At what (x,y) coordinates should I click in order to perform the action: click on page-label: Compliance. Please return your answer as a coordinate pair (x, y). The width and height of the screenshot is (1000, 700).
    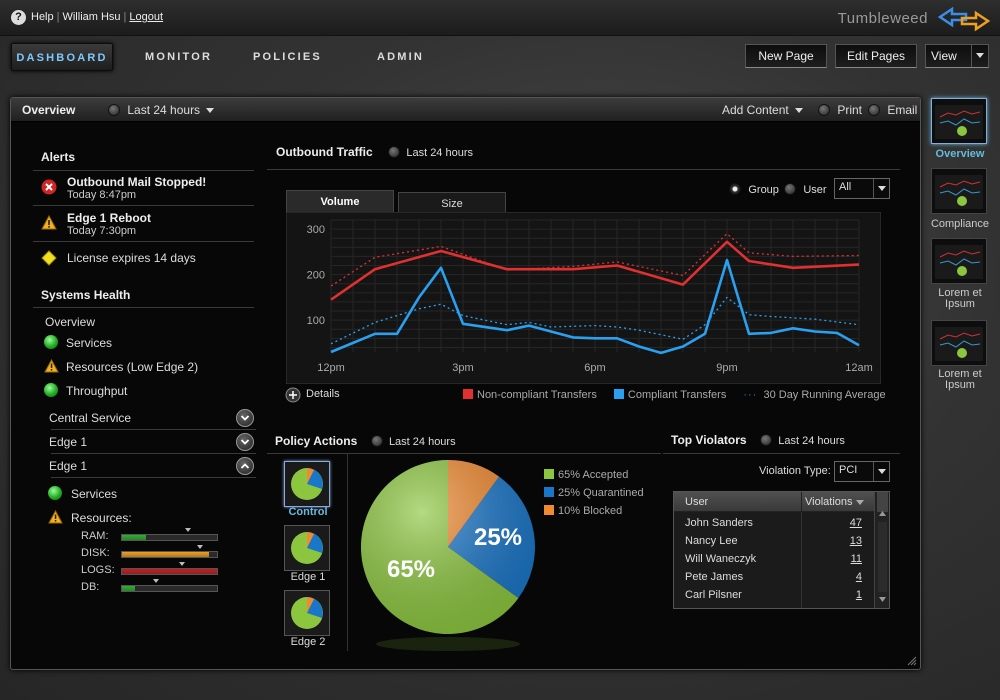
    Looking at the image, I should click on (960, 224).